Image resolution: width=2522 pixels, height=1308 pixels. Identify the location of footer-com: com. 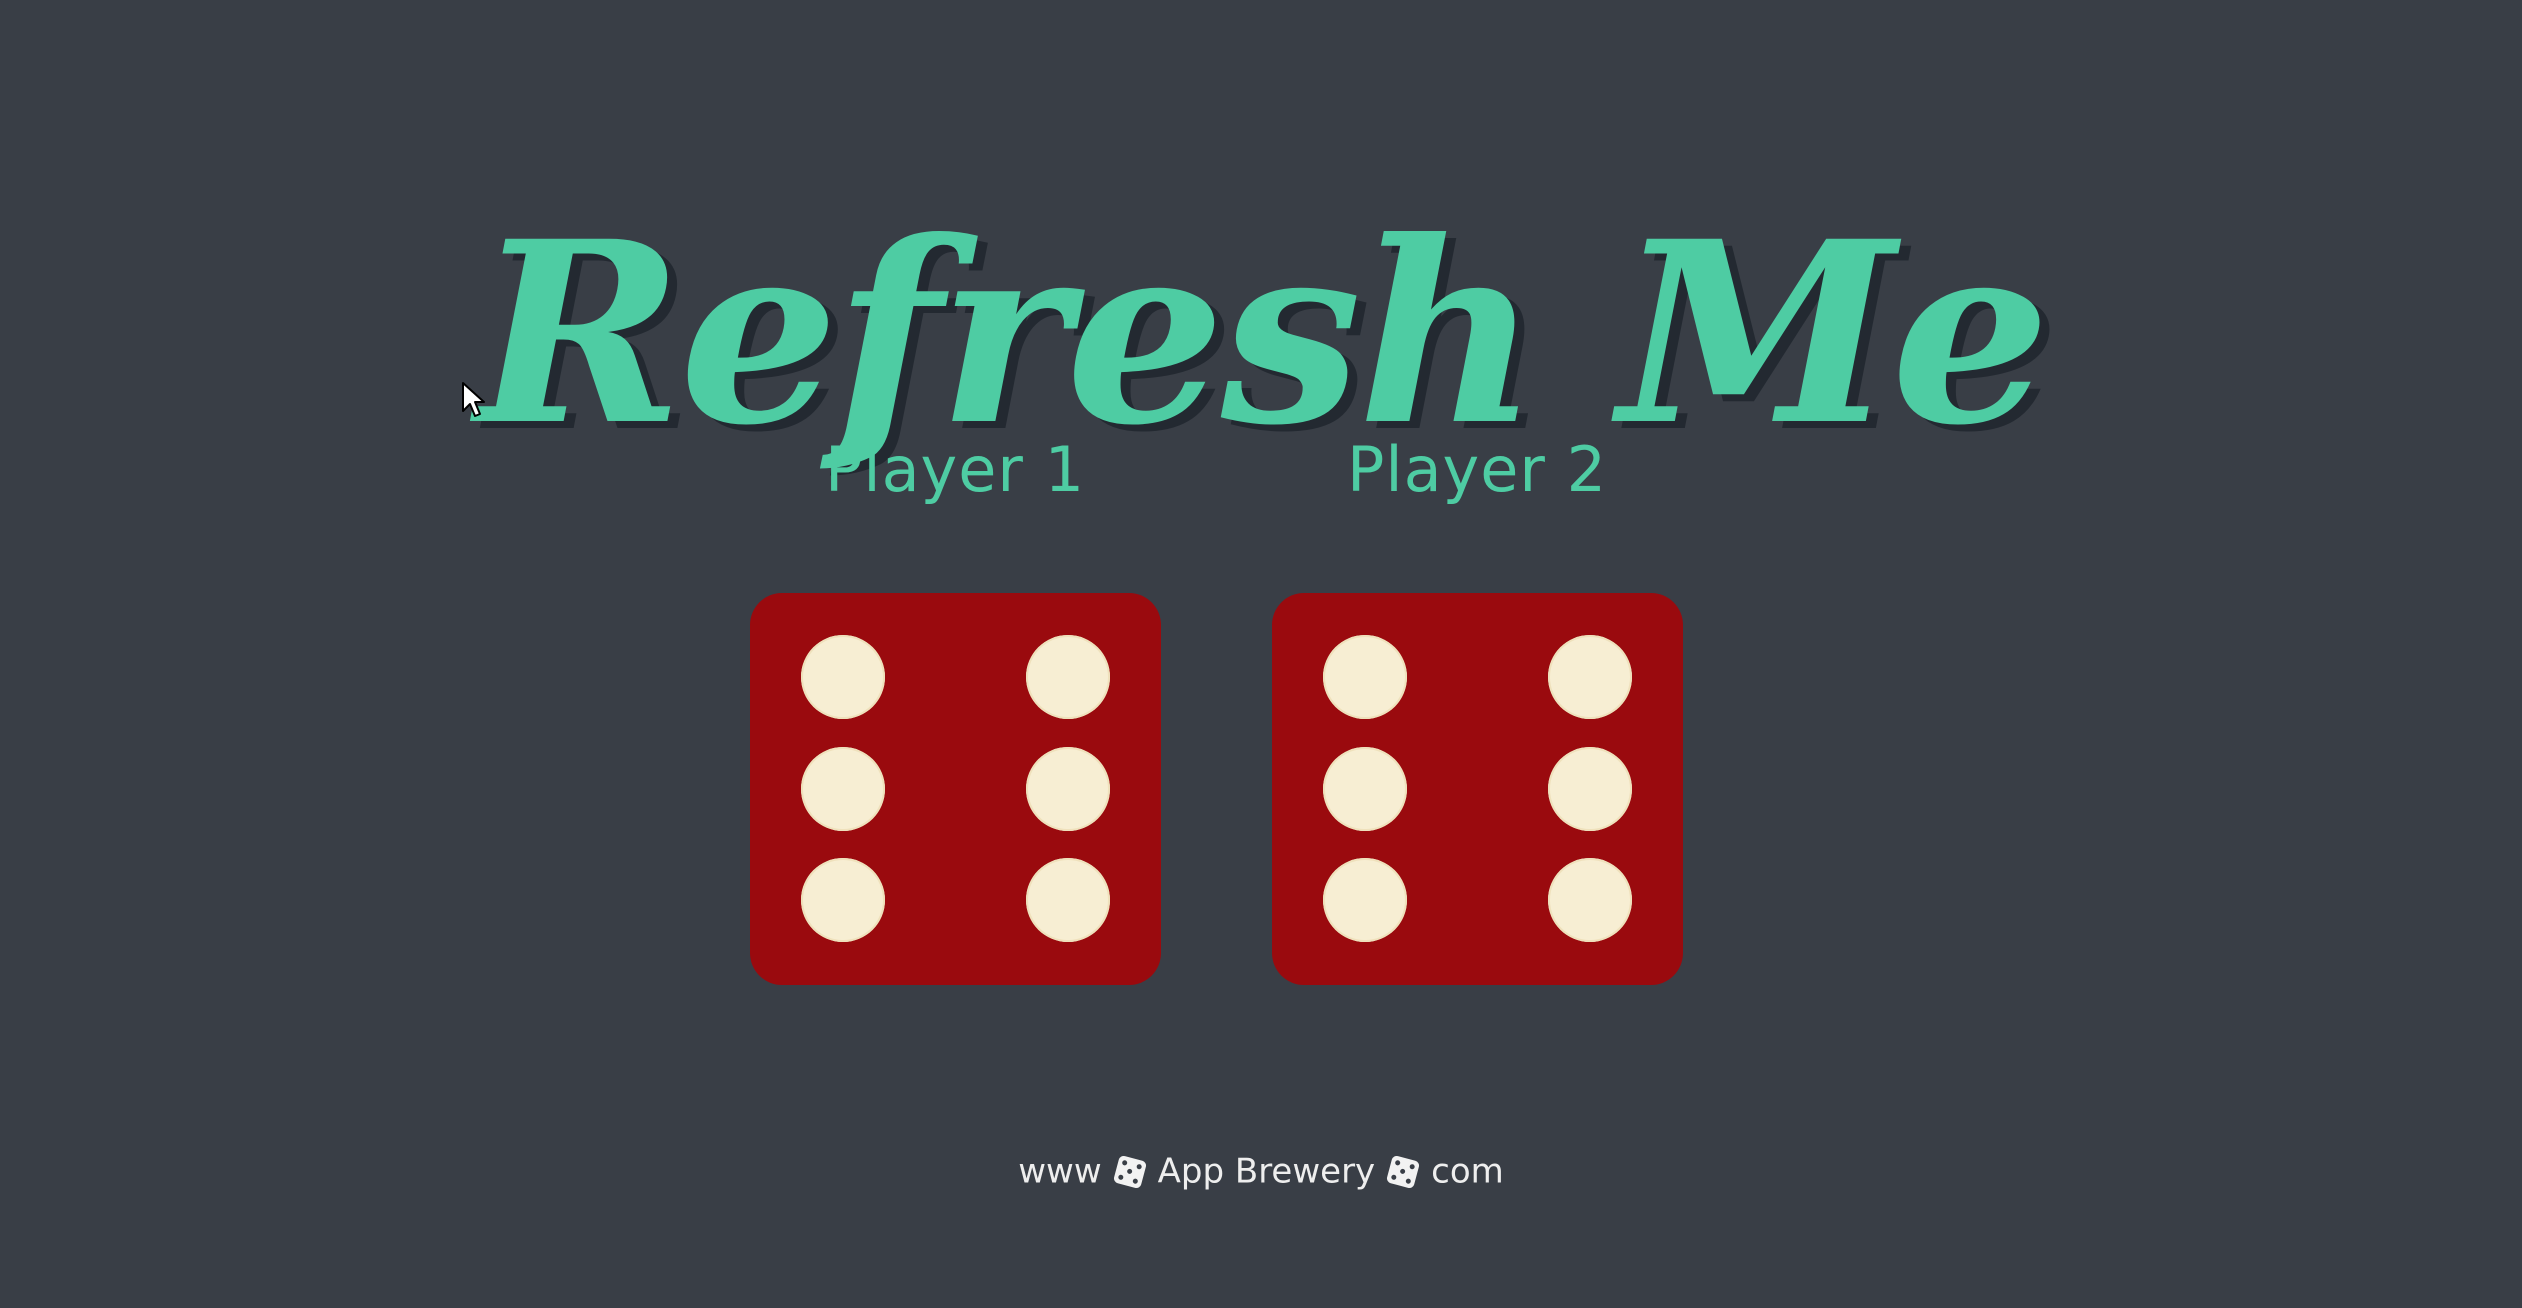
(1467, 1171).